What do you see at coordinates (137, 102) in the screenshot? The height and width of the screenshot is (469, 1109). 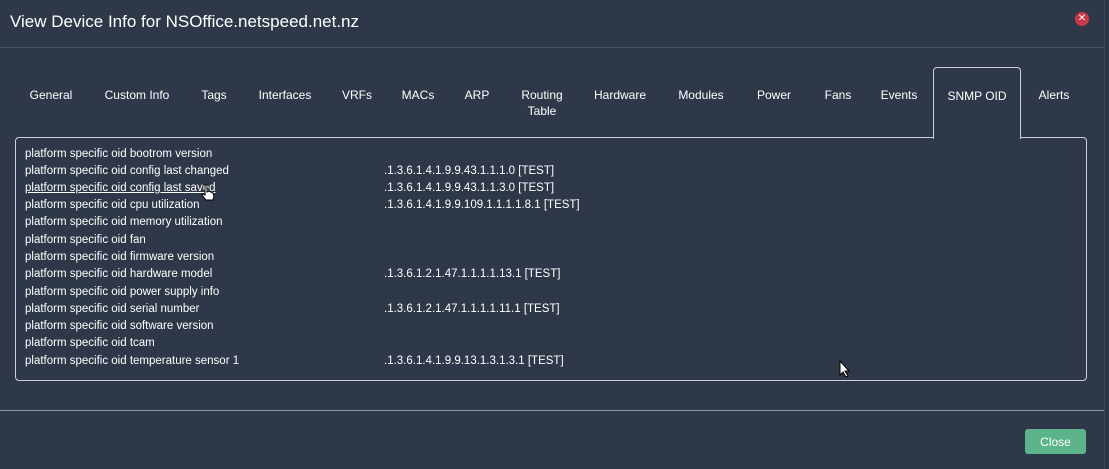 I see `tab-custom-info: Custom Info` at bounding box center [137, 102].